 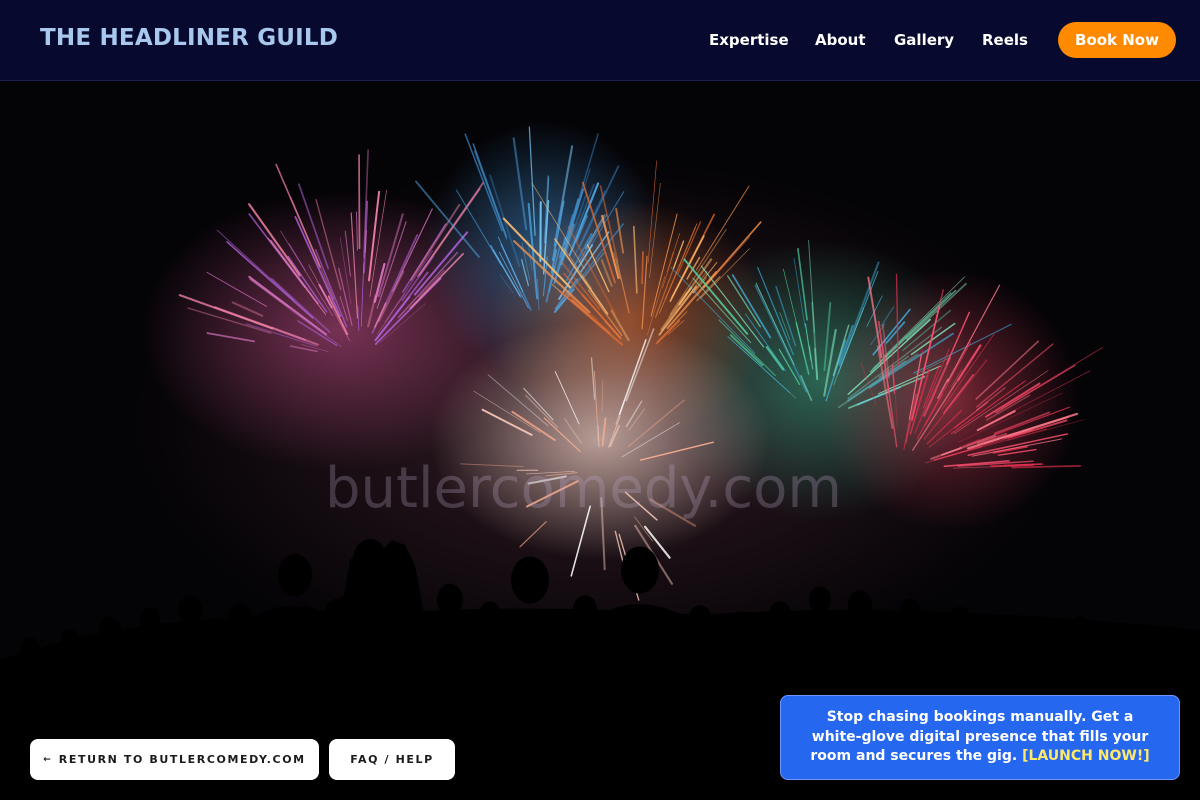 What do you see at coordinates (1005, 40) in the screenshot?
I see `nav-link-reels: Reels` at bounding box center [1005, 40].